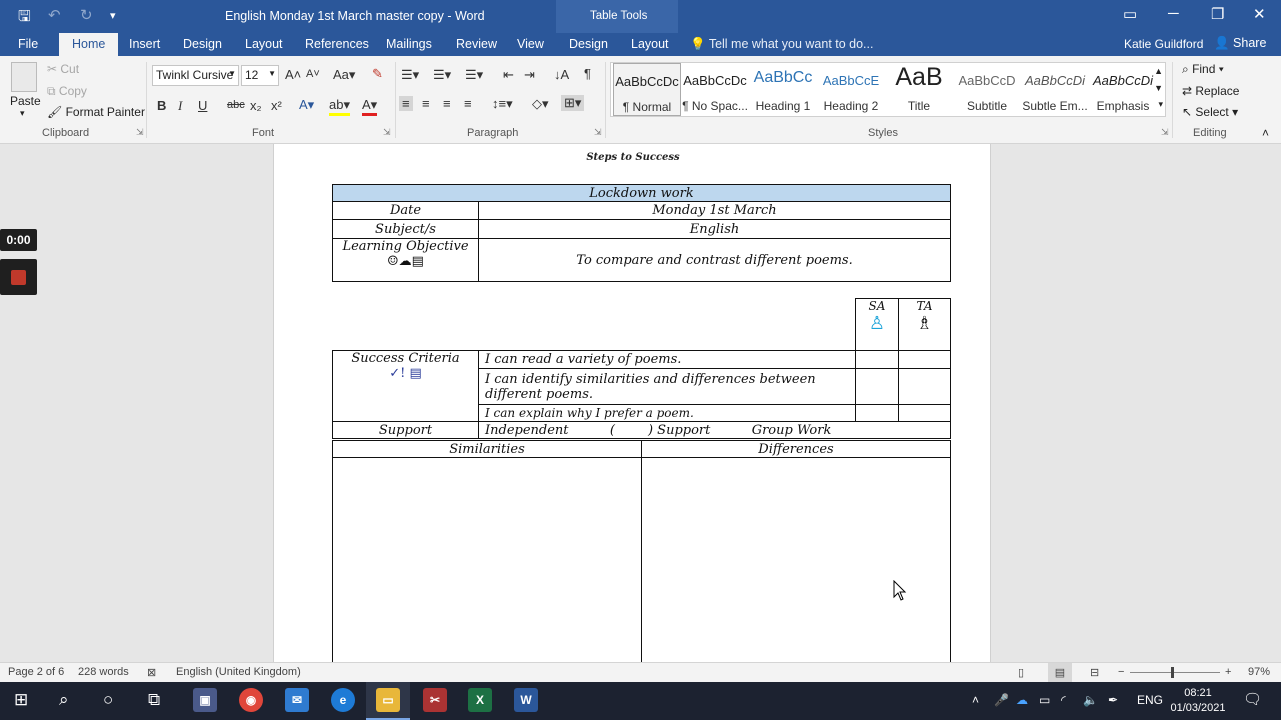 The image size is (1281, 720). What do you see at coordinates (28, 44) in the screenshot?
I see `tab-file: File` at bounding box center [28, 44].